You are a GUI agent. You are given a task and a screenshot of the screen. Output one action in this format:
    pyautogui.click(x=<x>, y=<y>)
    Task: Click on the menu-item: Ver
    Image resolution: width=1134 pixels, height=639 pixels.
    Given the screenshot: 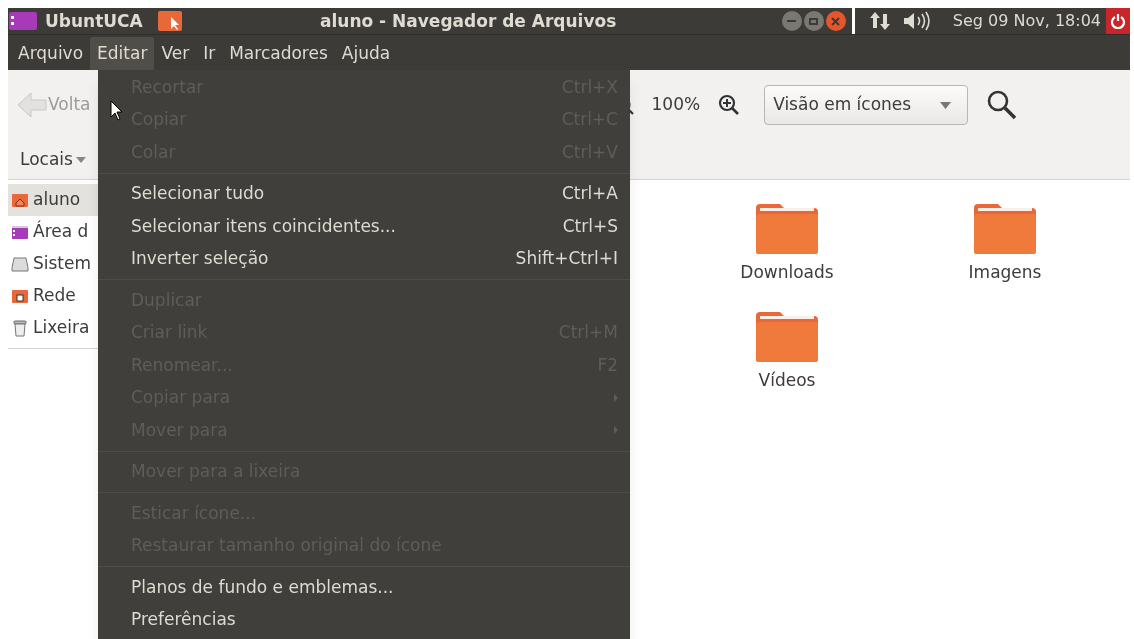 What is the action you would take?
    pyautogui.click(x=175, y=53)
    